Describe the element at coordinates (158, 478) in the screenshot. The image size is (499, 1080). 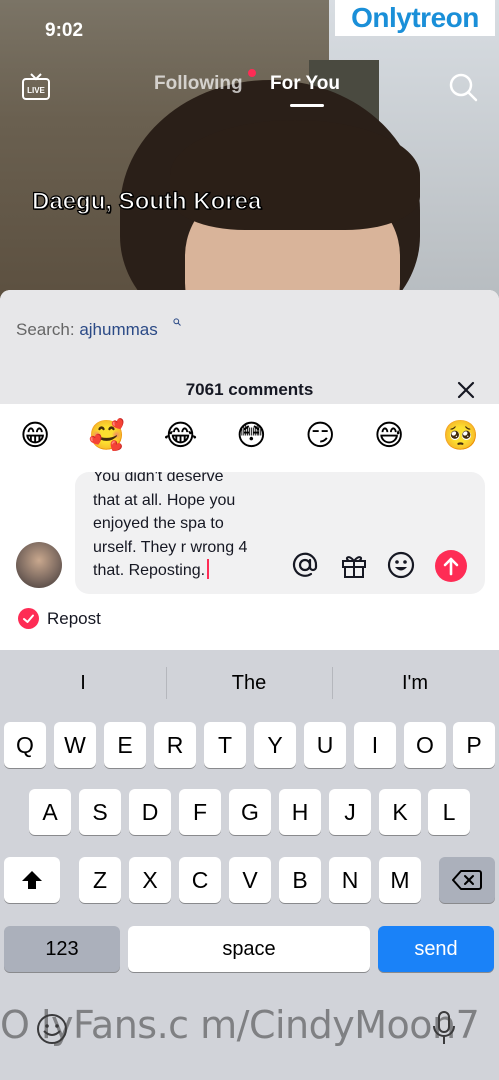
I see `draft-line: You didn't deserve` at that location.